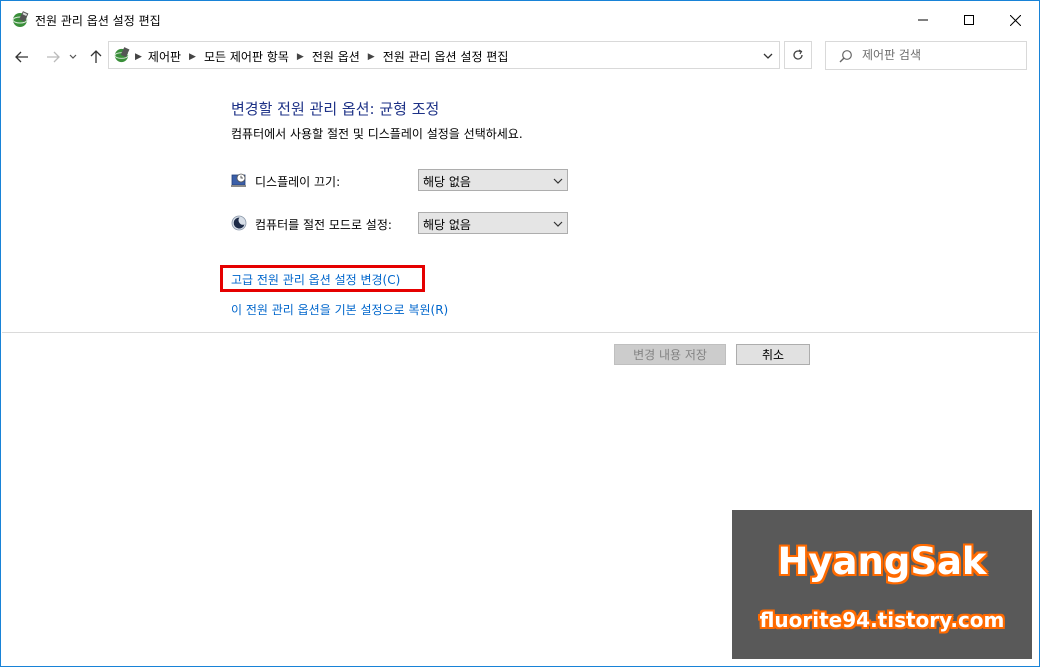 This screenshot has height=667, width=1040. Describe the element at coordinates (339, 309) in the screenshot. I see `restore-defaults-link: 이 전원 관리 옵션을 기본 설정으로 복원(R)` at that location.